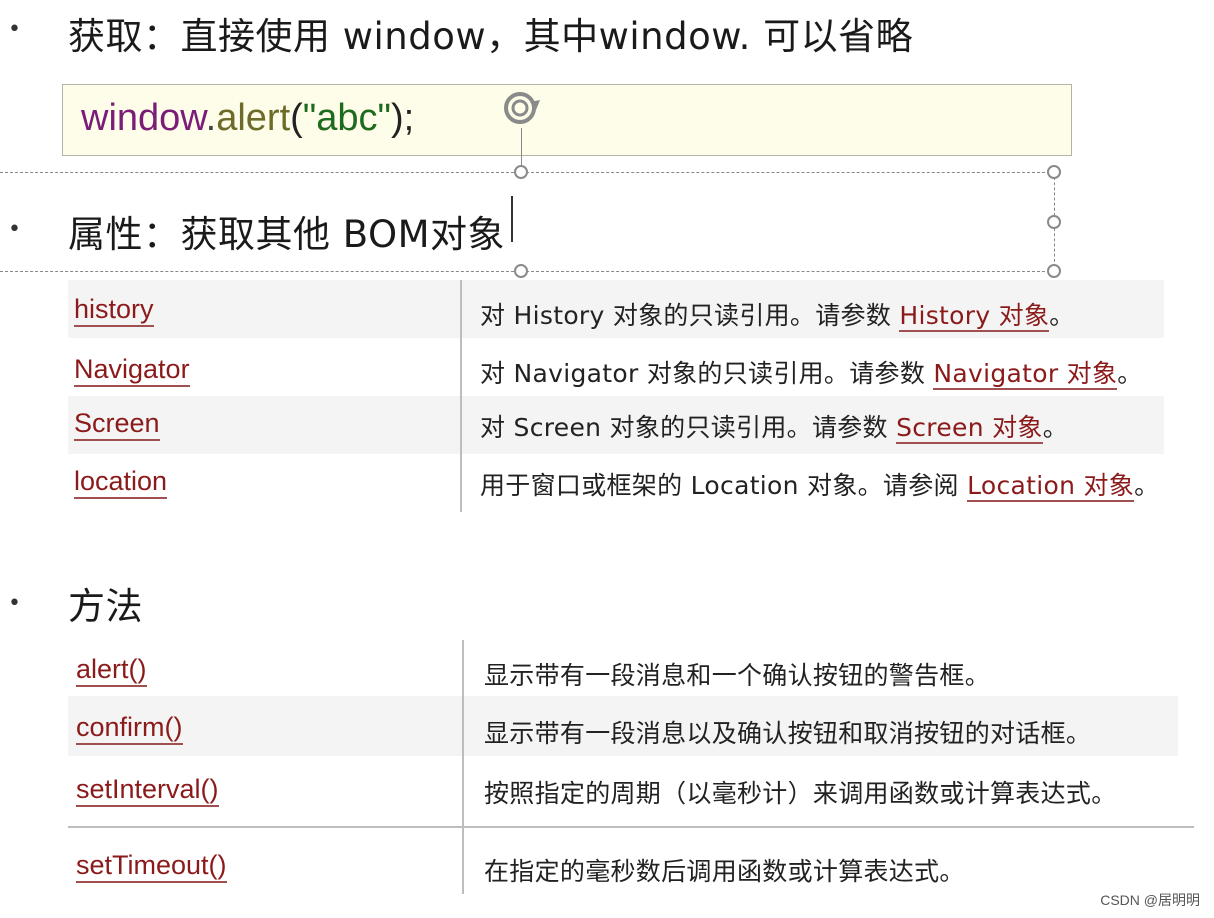  What do you see at coordinates (287, 234) in the screenshot?
I see `heading-props: 属性：获取其他 BOM对象` at bounding box center [287, 234].